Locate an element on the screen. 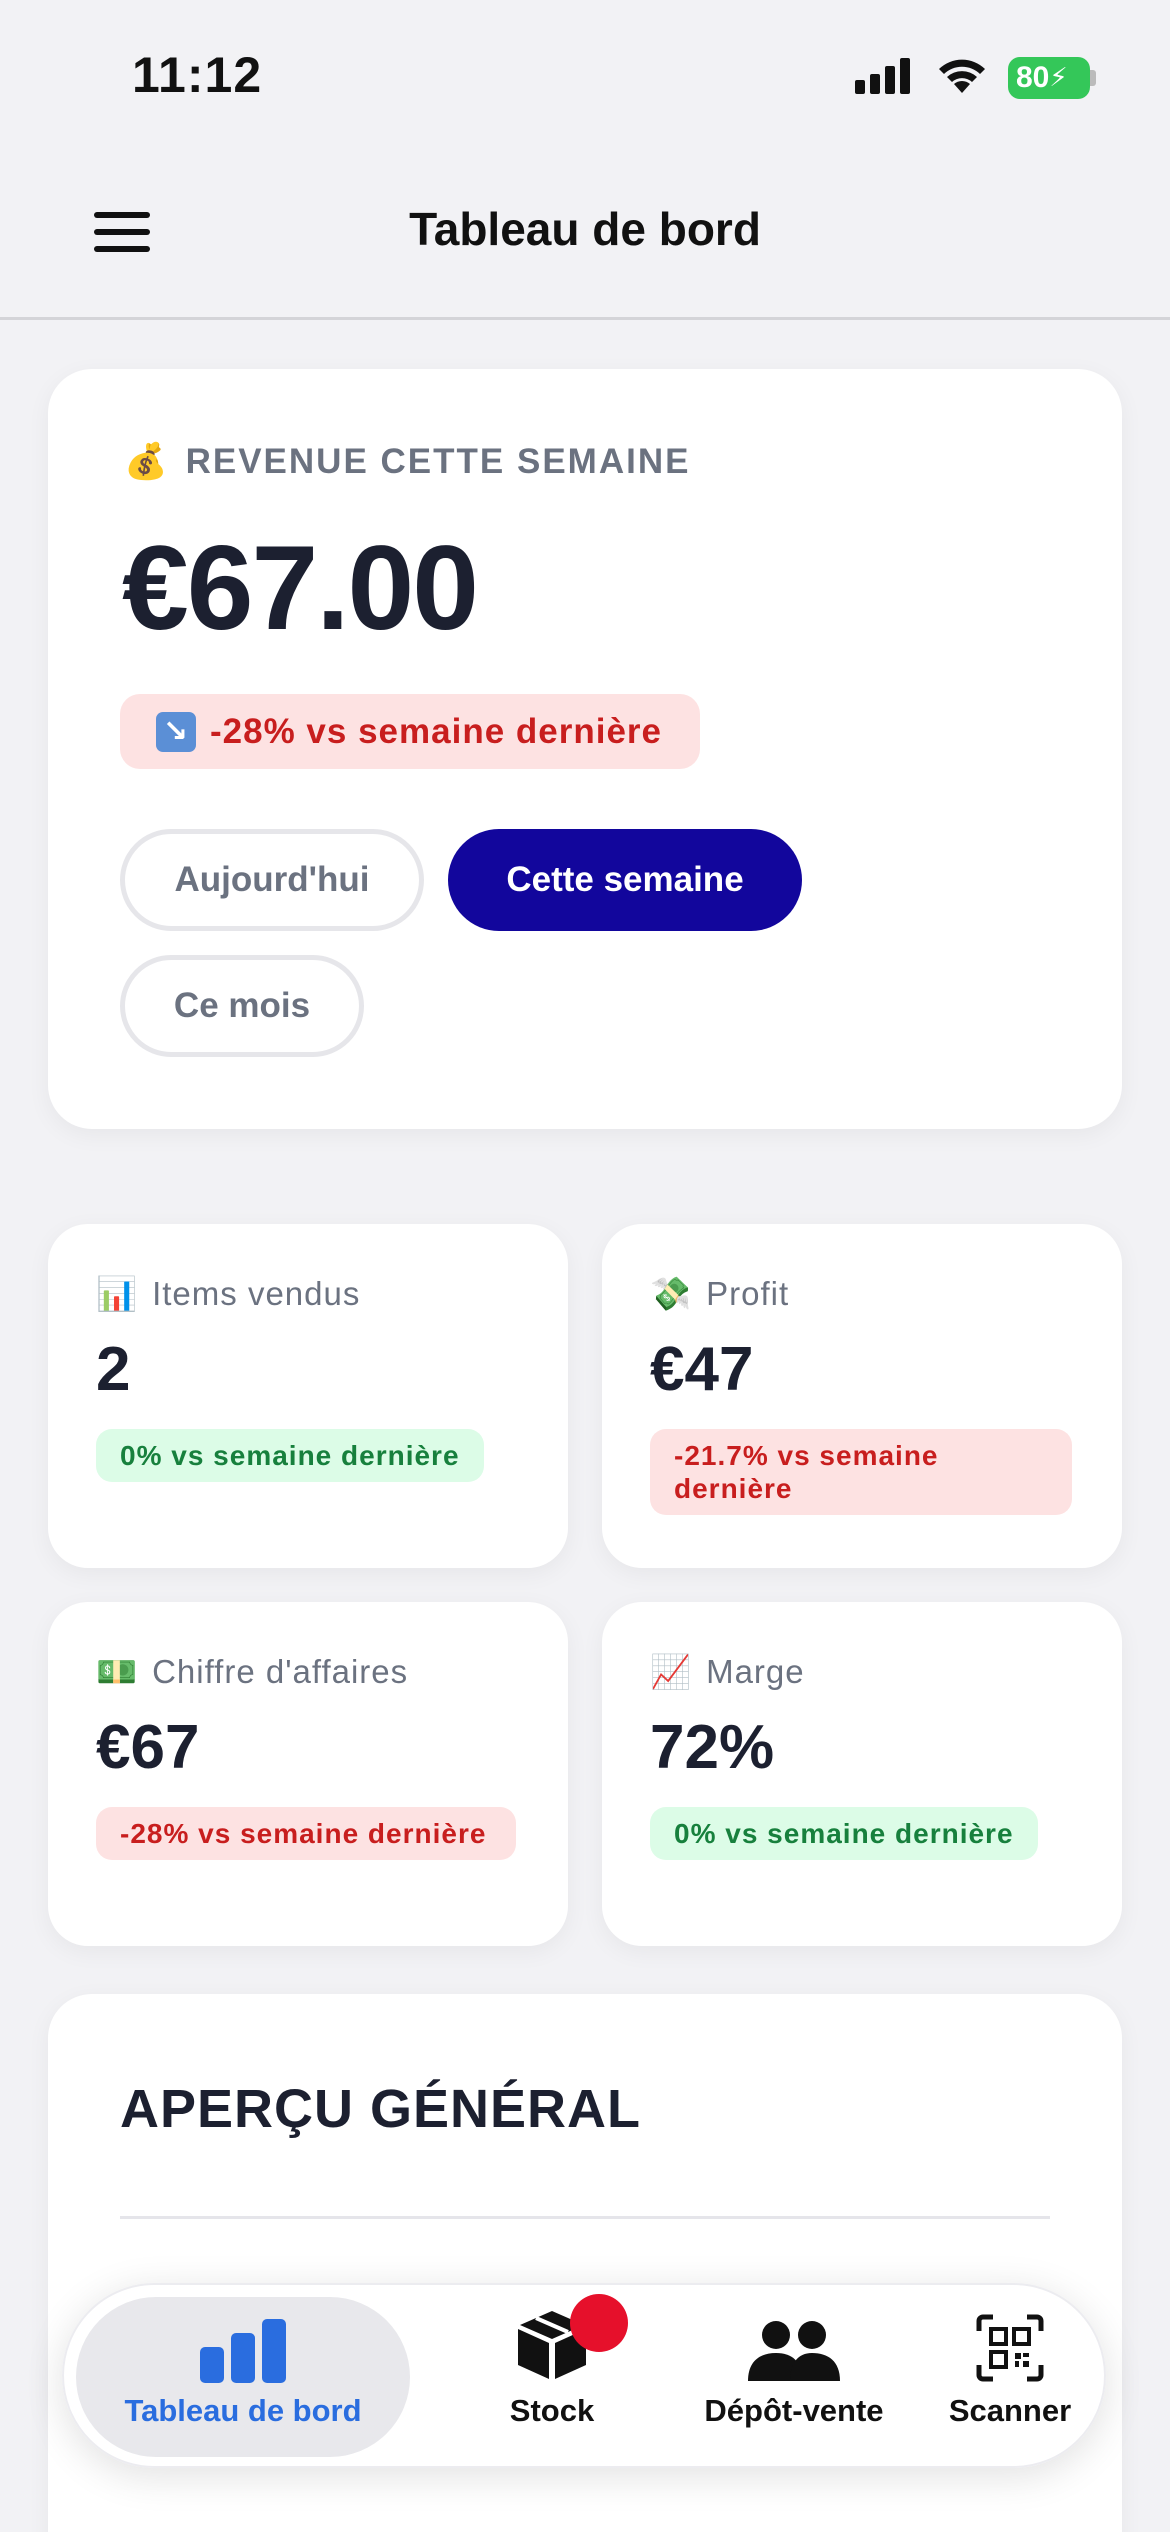 The image size is (1170, 2532). money-flying-icon: 💸 is located at coordinates (671, 1293).